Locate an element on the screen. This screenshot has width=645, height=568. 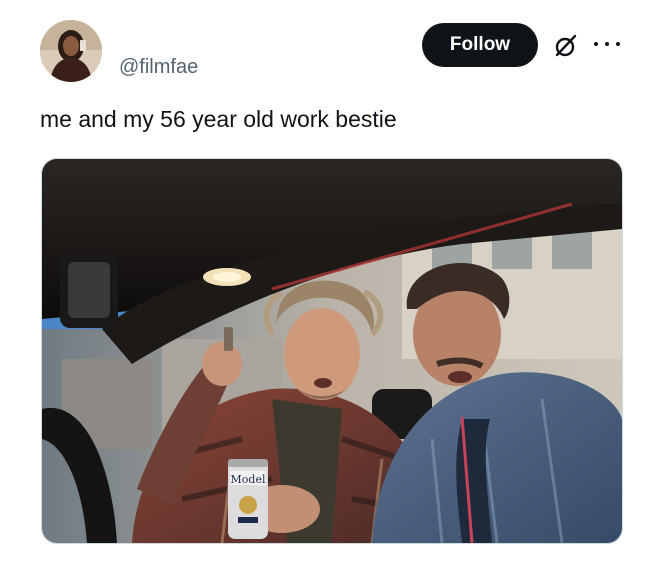
avatar is located at coordinates (71, 51).